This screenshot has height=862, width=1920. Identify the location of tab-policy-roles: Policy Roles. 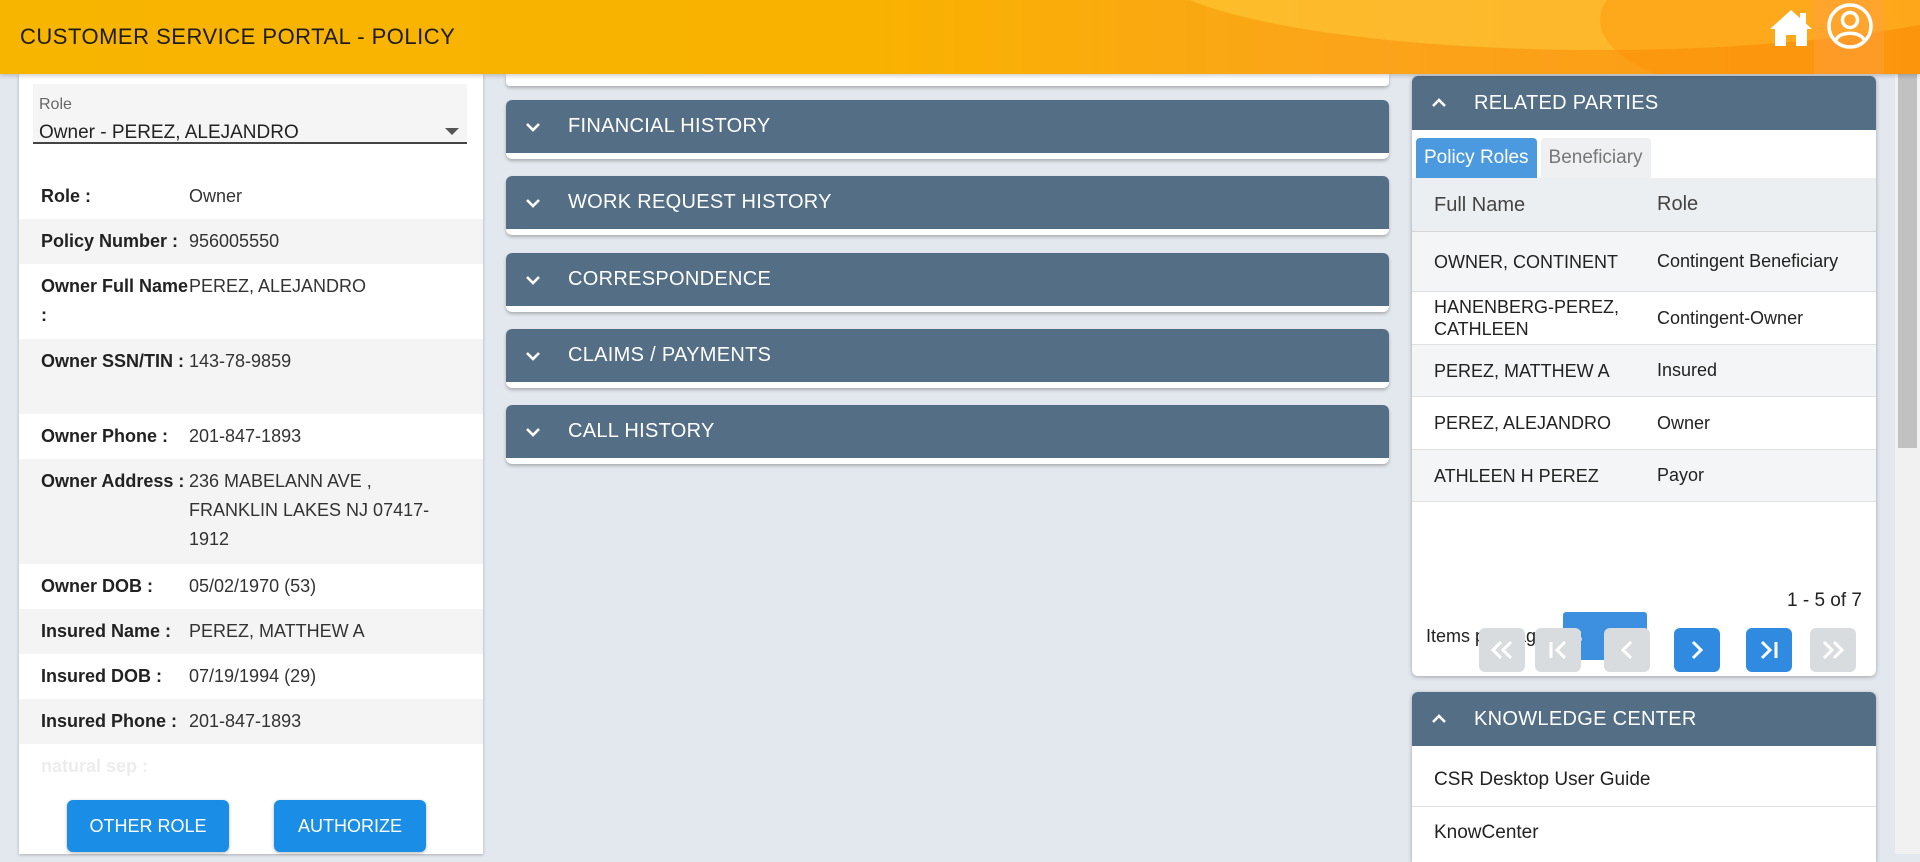
(1476, 158).